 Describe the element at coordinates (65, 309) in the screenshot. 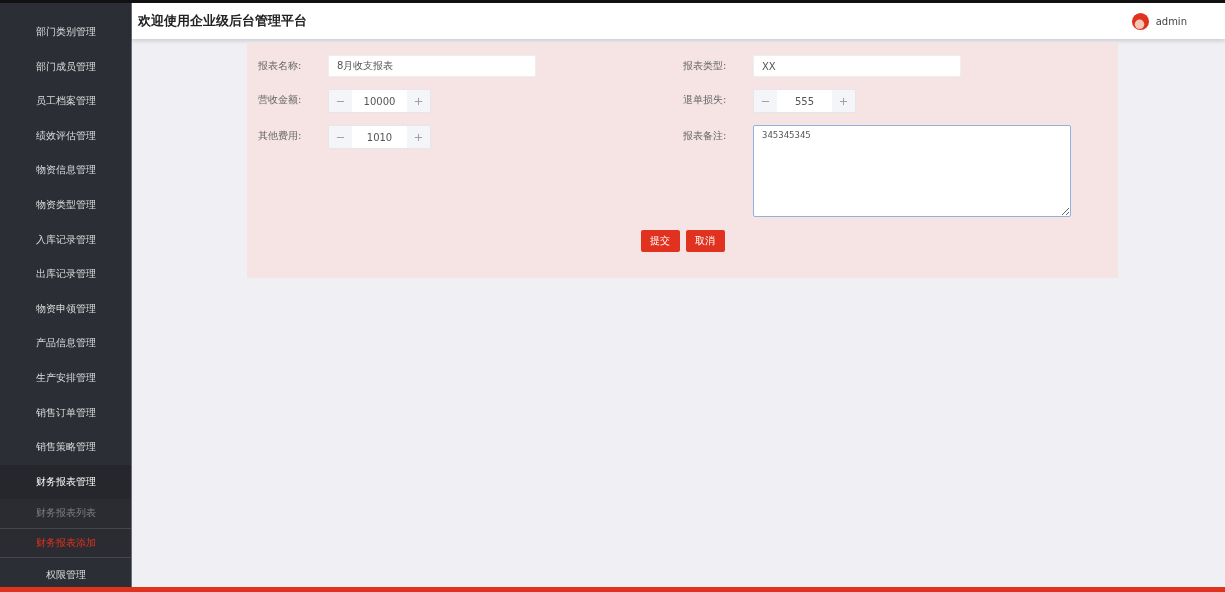

I see `sidebar-item: 物资申领管理` at that location.